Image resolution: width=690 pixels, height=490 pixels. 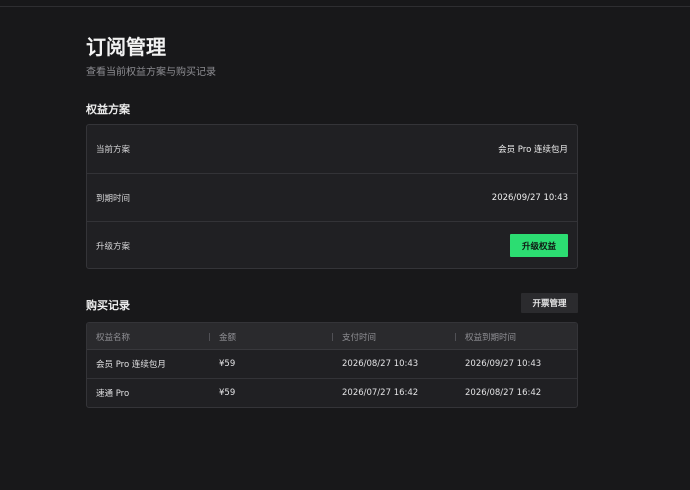 I want to click on top-divider, so click(x=345, y=6).